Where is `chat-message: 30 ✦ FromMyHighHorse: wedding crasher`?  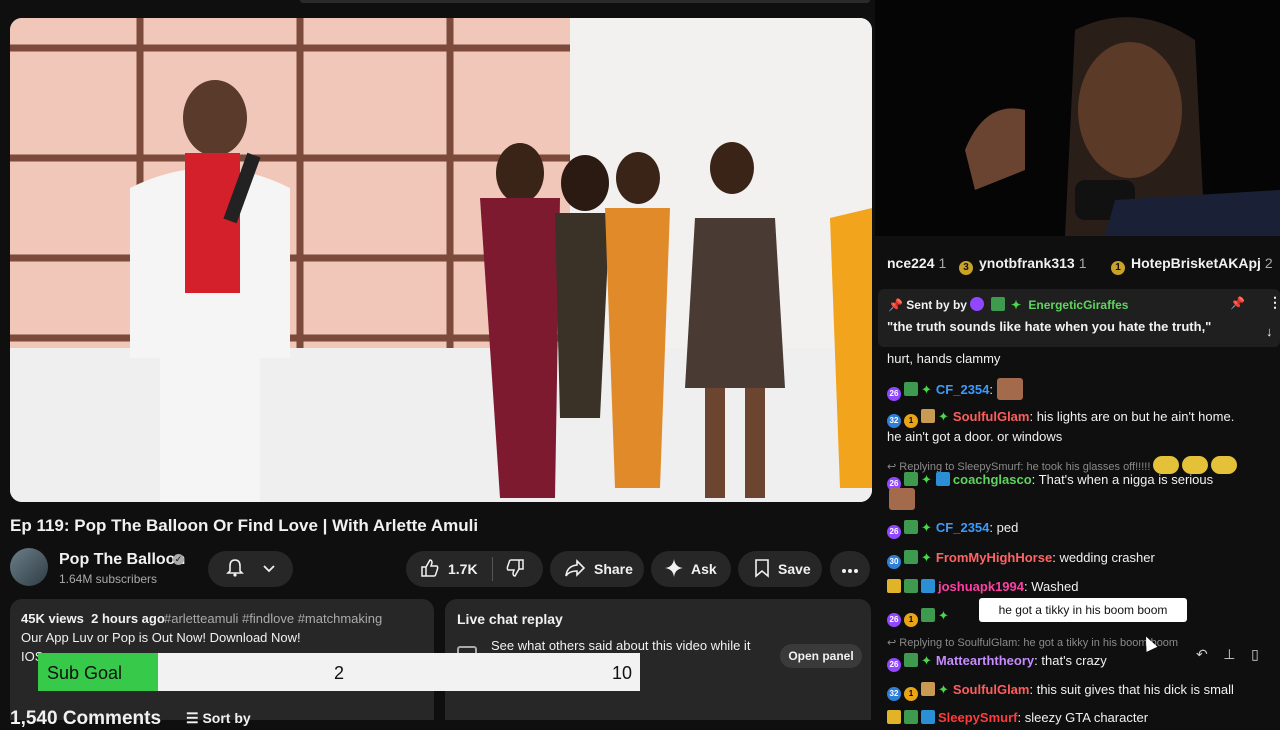 chat-message: 30 ✦ FromMyHighHorse: wedding crasher is located at coordinates (1021, 559).